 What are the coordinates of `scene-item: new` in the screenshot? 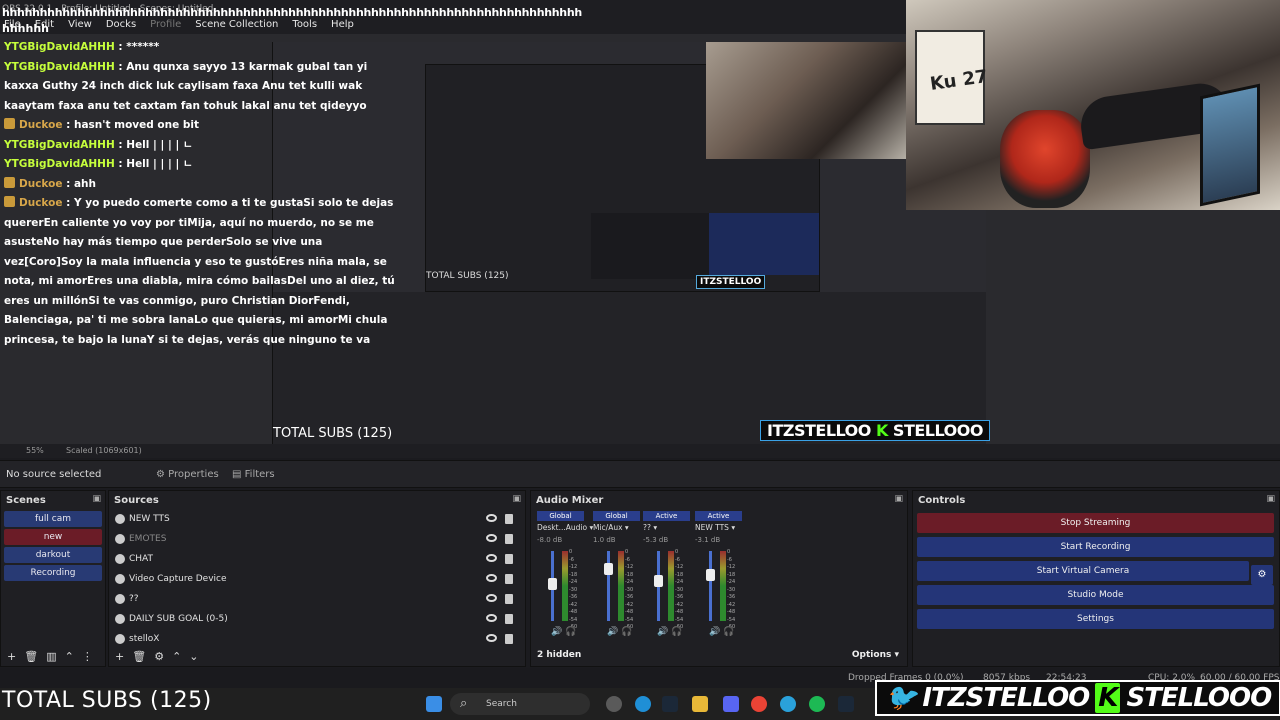 It's located at (53, 537).